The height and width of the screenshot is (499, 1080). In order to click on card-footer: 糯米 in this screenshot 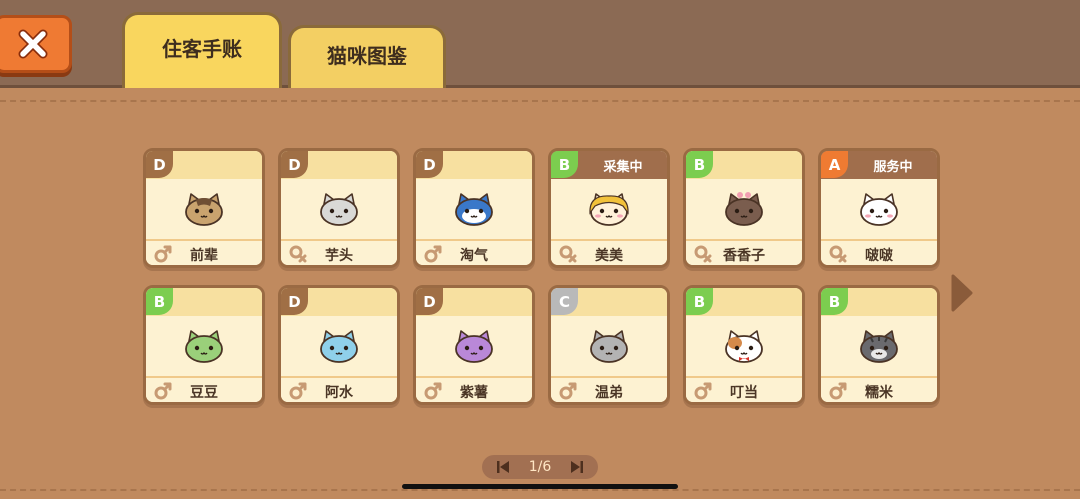, I will do `click(879, 389)`.